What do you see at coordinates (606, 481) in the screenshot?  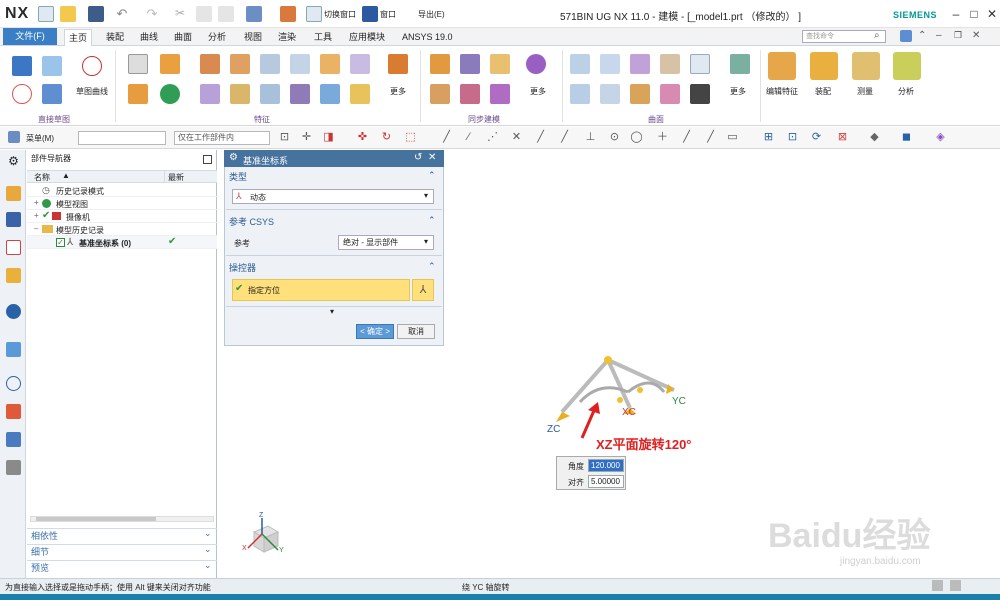 I see `snap-input: 5.00000` at bounding box center [606, 481].